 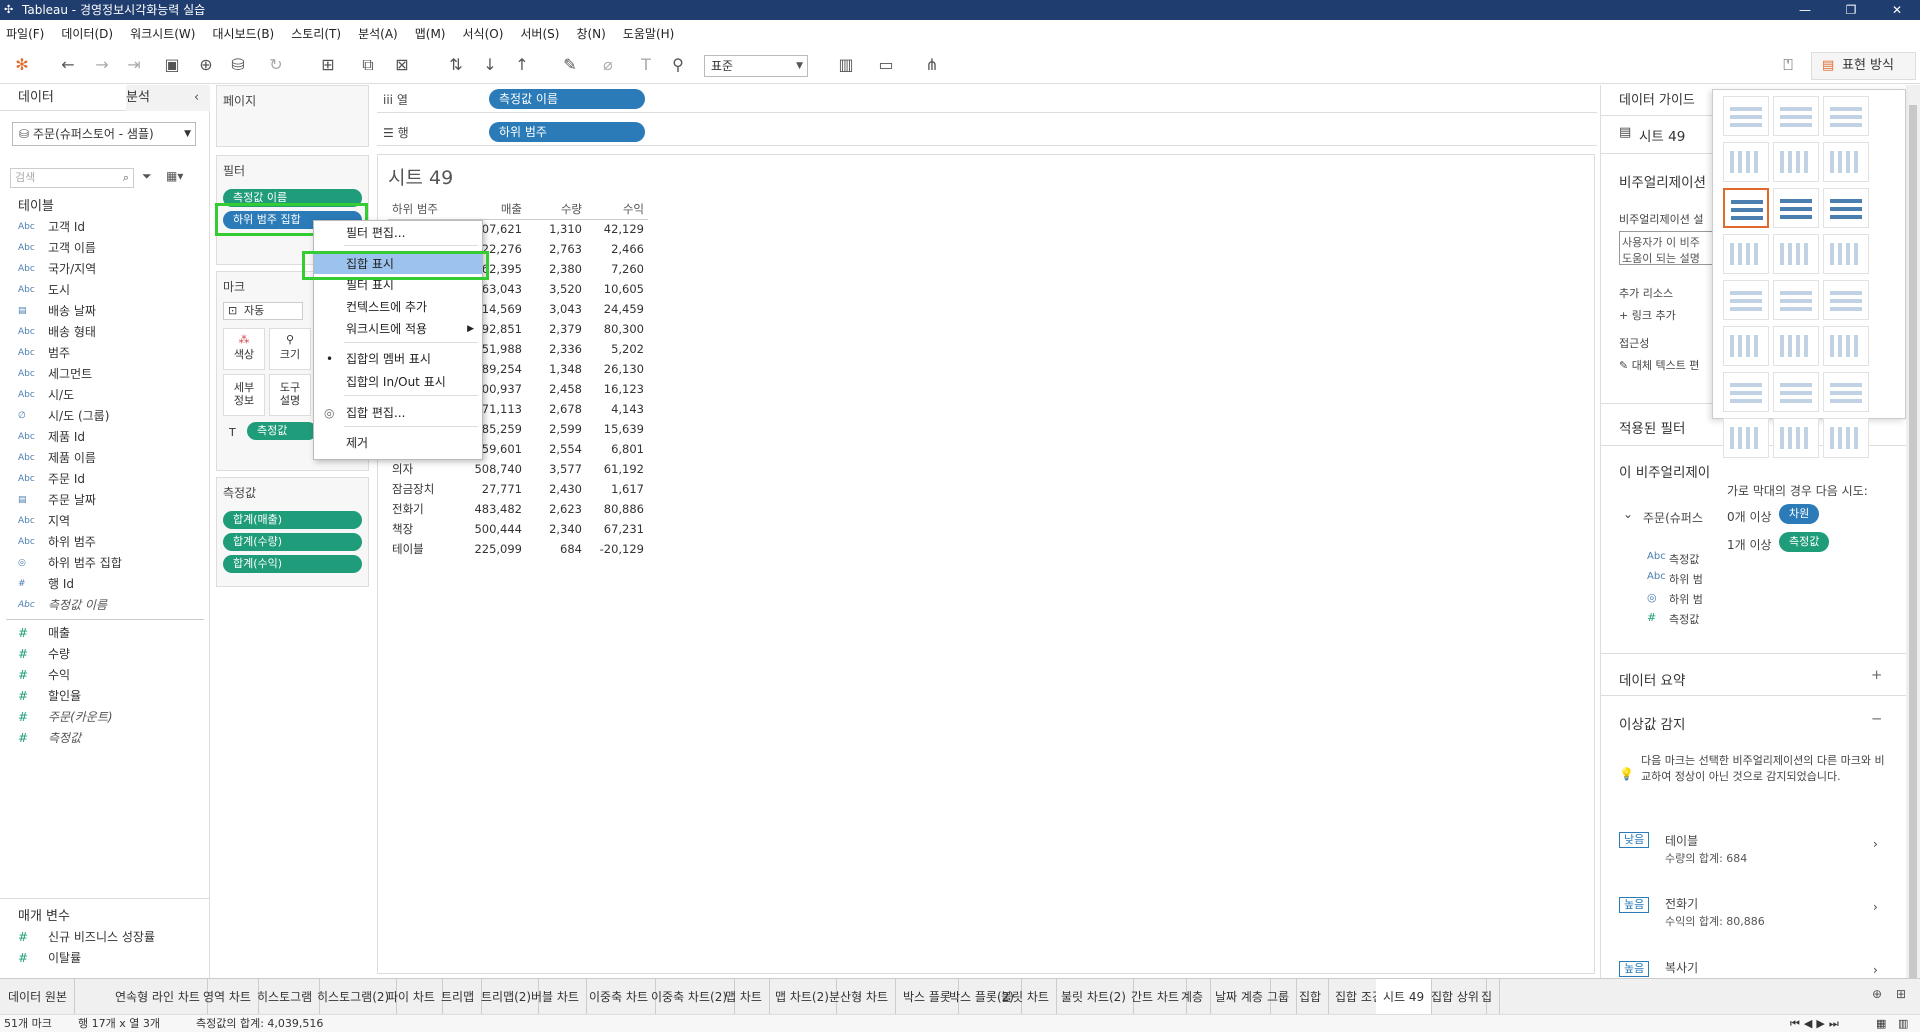 I want to click on sheet-tab: 데이터 원본, so click(x=38, y=997).